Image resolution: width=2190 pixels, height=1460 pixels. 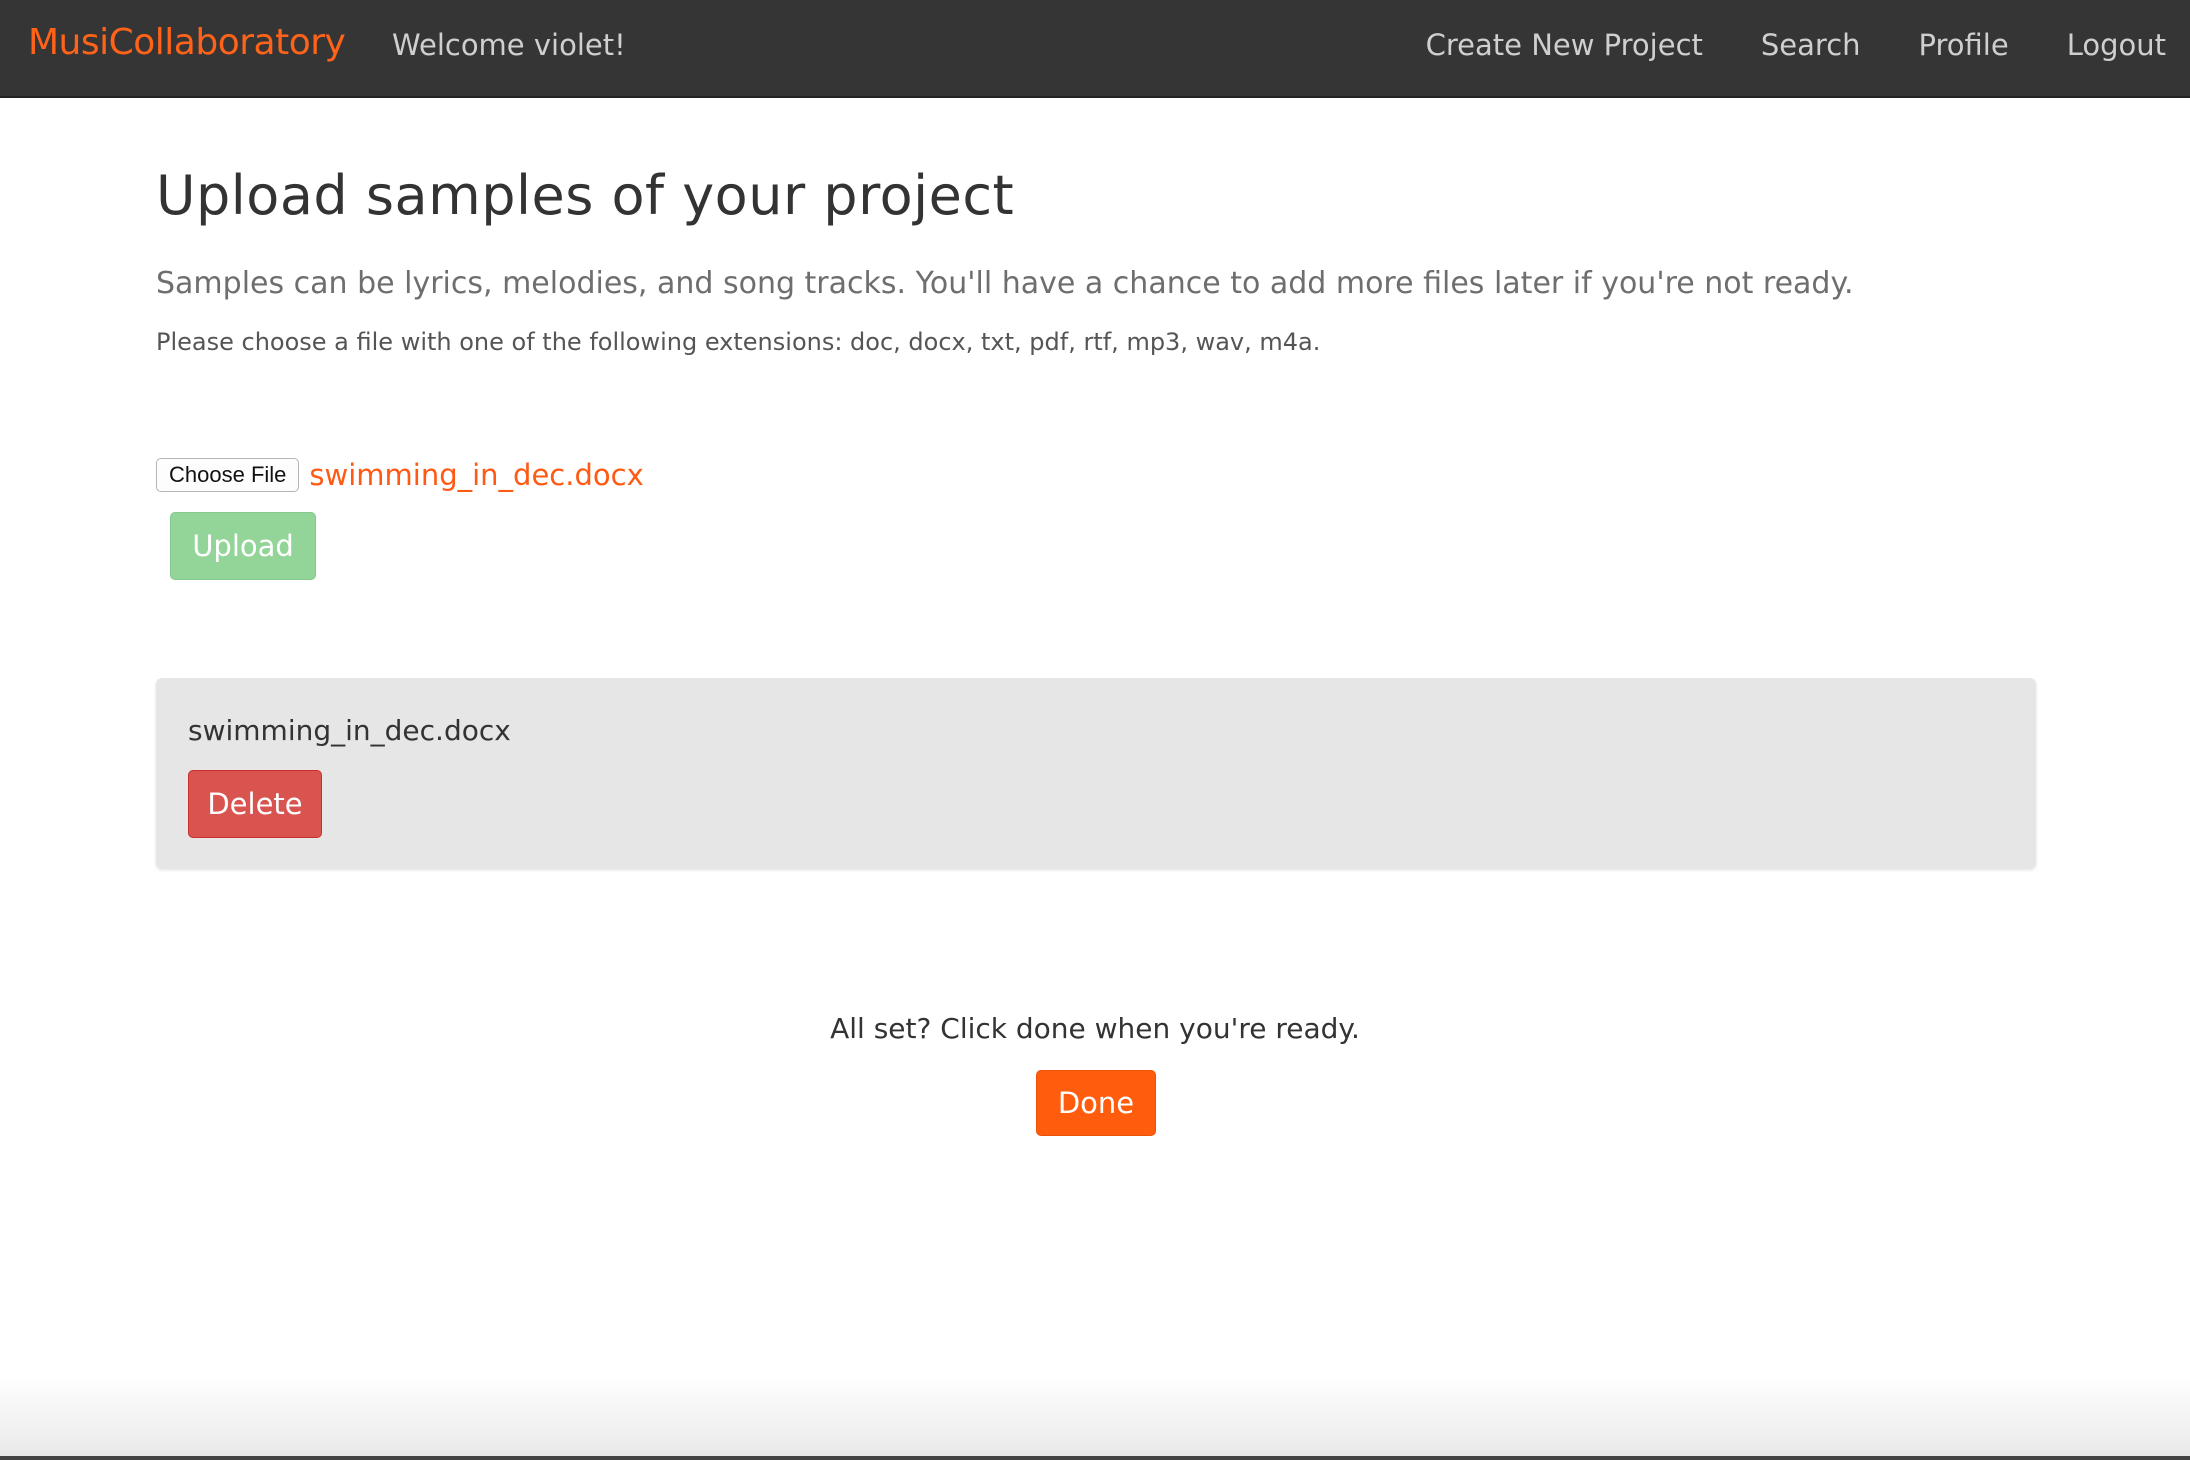 I want to click on selected-file-name: swimming_in_dec.docx, so click(x=476, y=475).